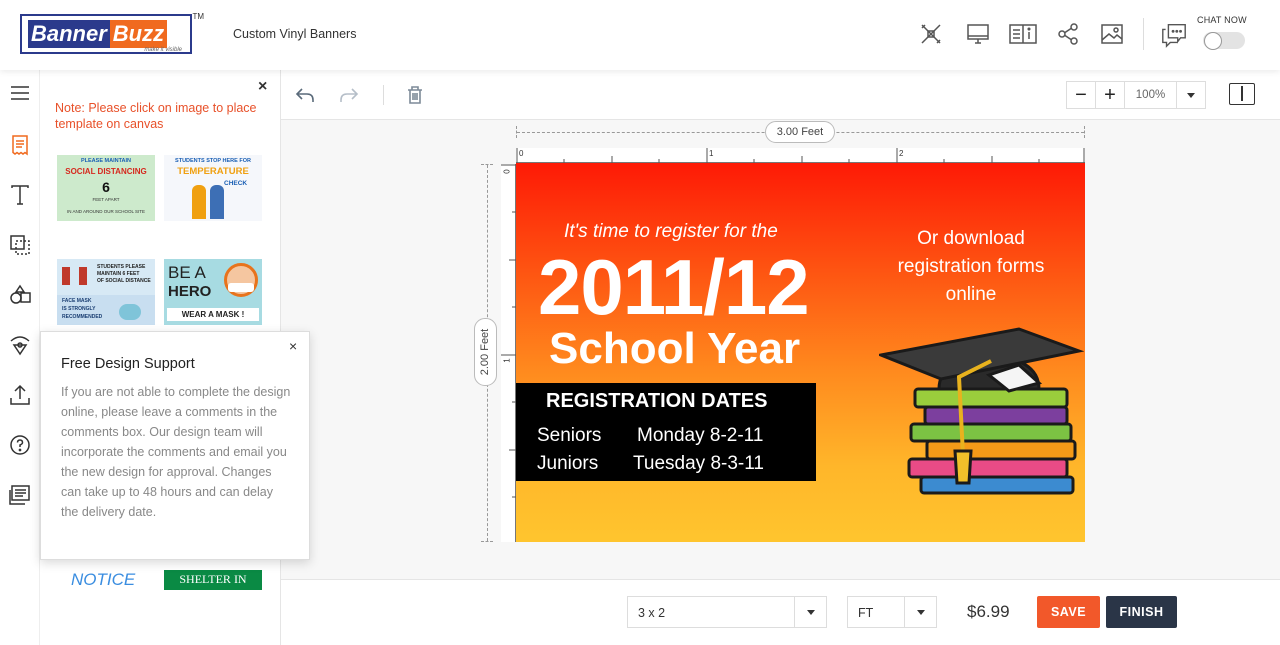 The width and height of the screenshot is (1280, 645). I want to click on banner-school-year: School Year, so click(674, 349).